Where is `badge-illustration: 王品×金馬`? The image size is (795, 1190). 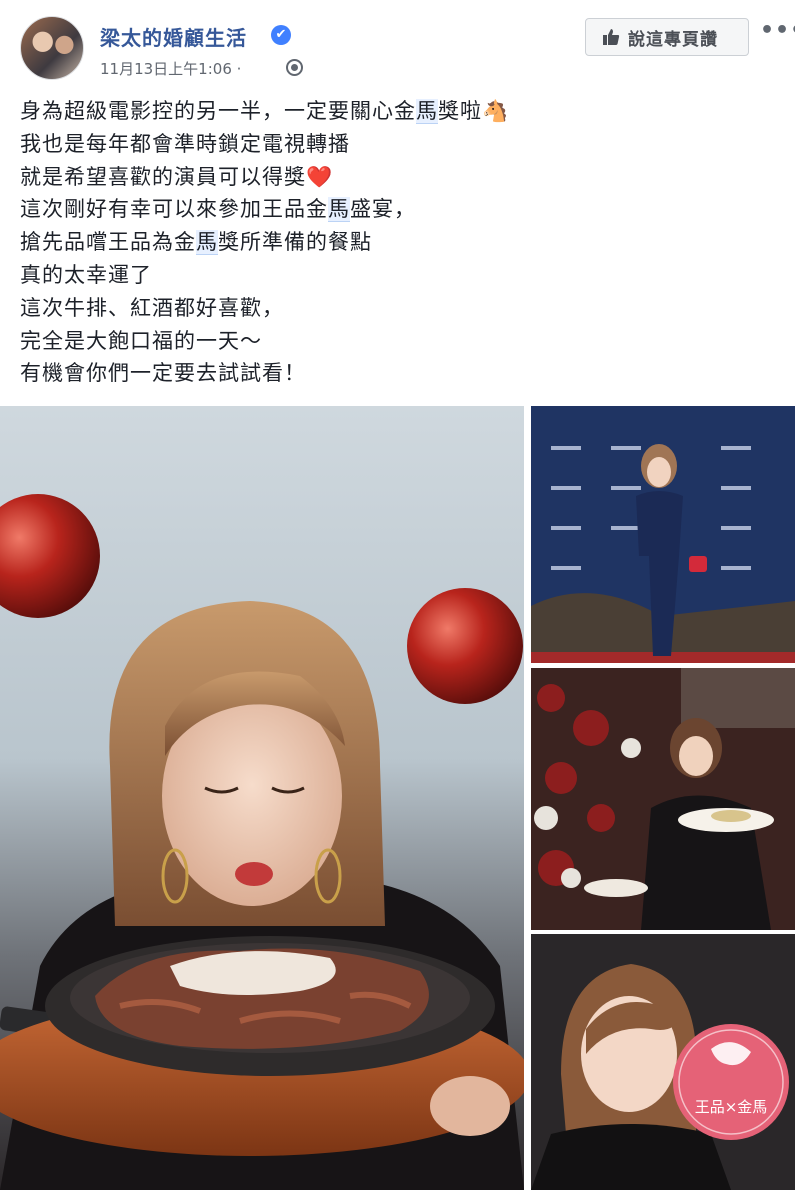 badge-illustration: 王品×金馬 is located at coordinates (663, 1062).